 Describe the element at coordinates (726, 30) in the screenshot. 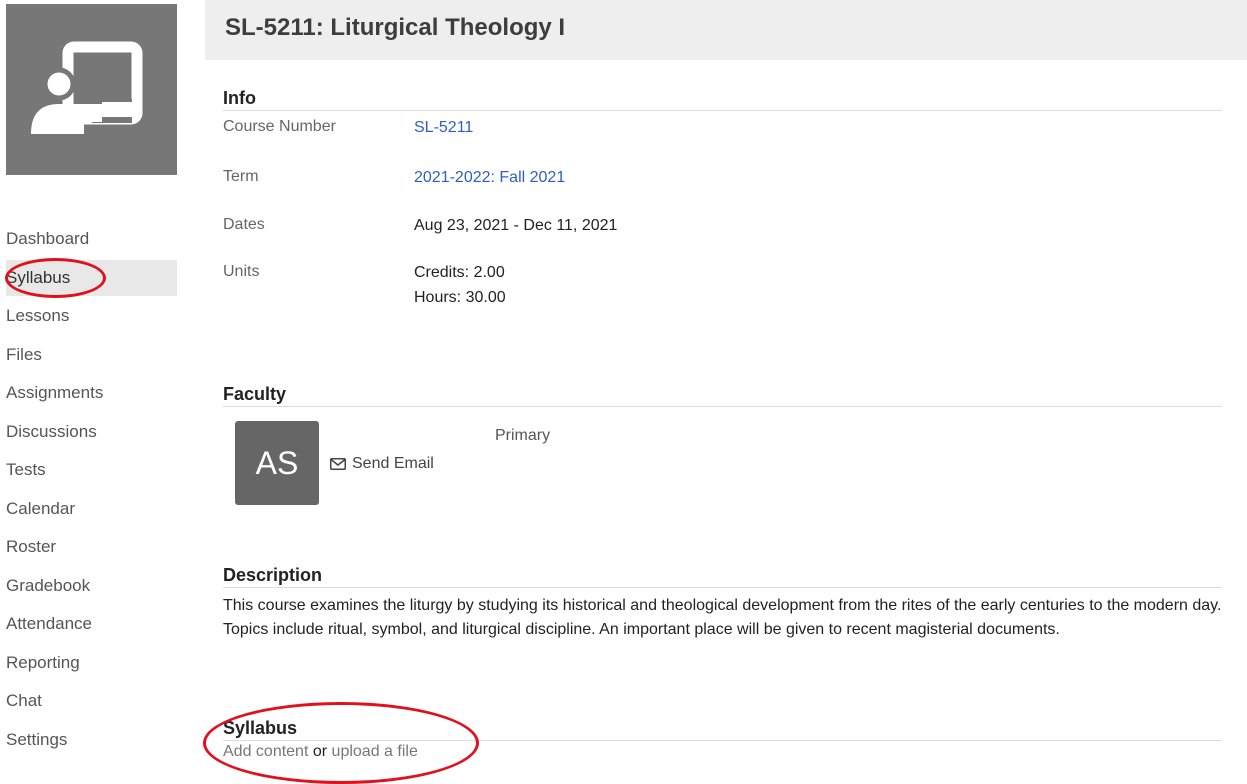

I see `title-bar: SL-5211: Liturgical Theology I` at that location.